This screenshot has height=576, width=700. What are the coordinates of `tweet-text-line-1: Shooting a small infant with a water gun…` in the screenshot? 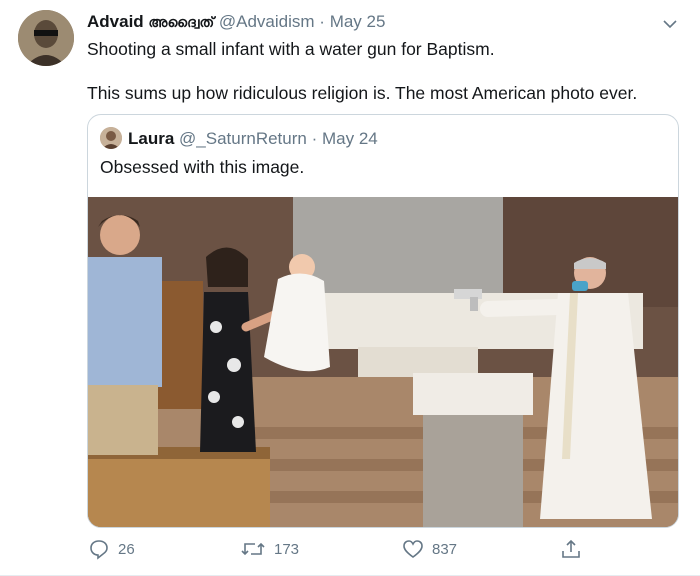 It's located at (291, 49).